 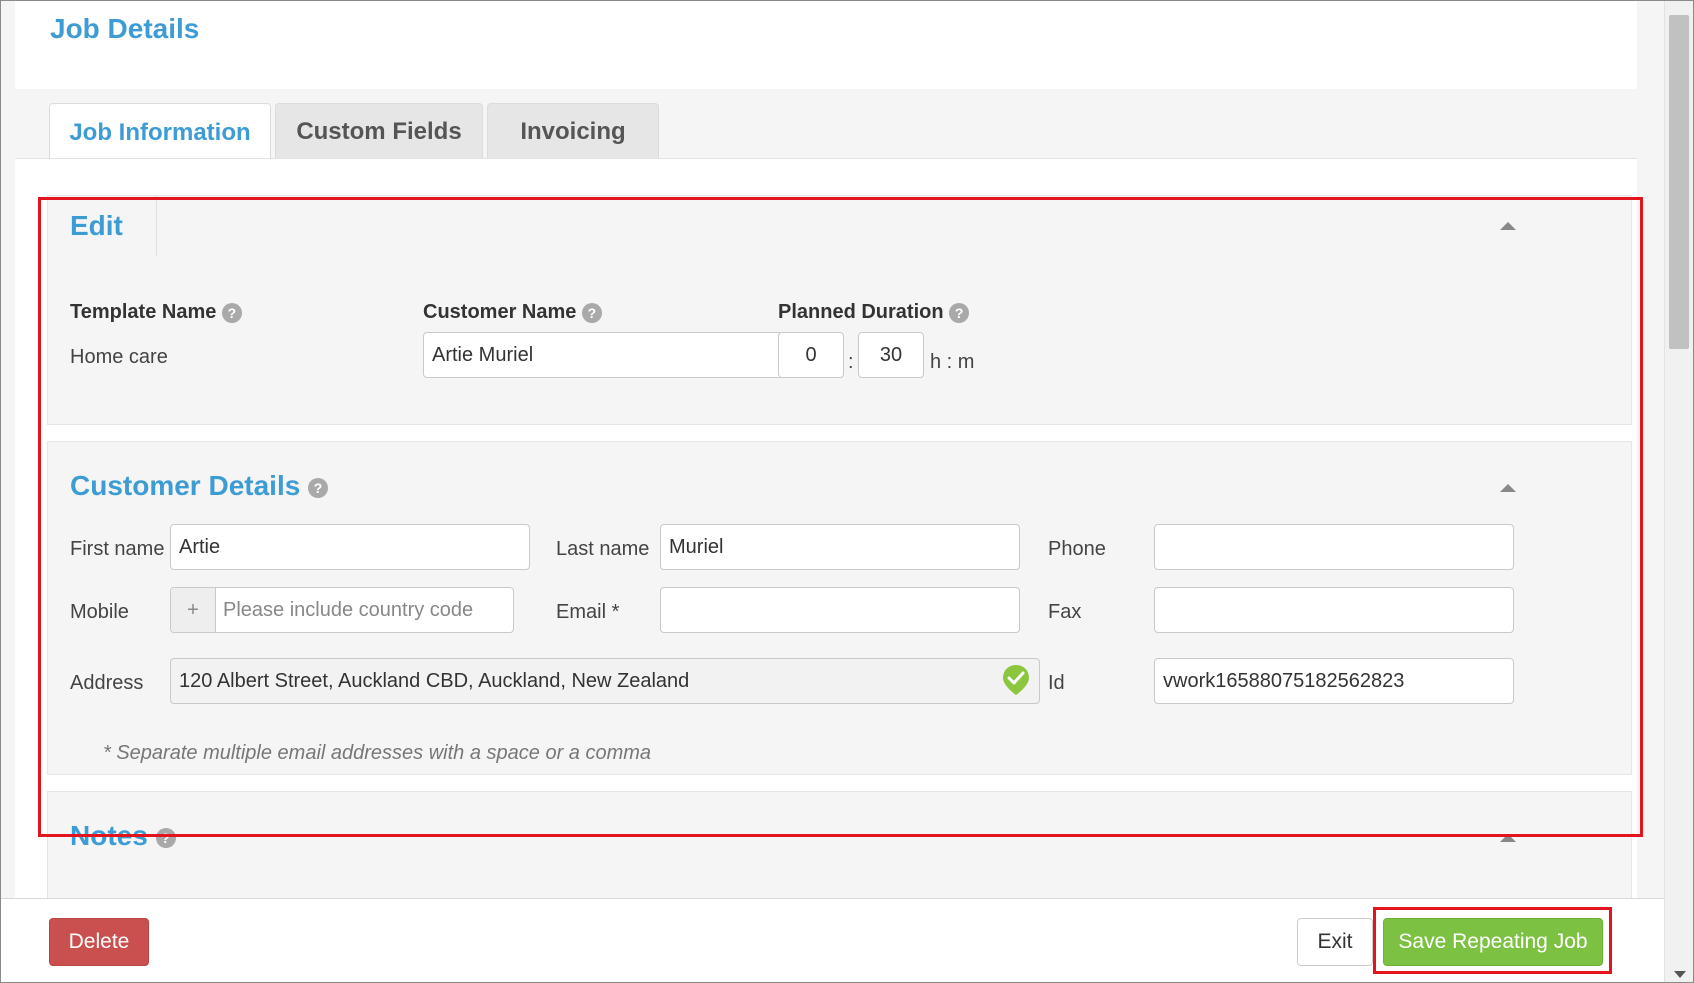 I want to click on address-label: Address, so click(x=107, y=683).